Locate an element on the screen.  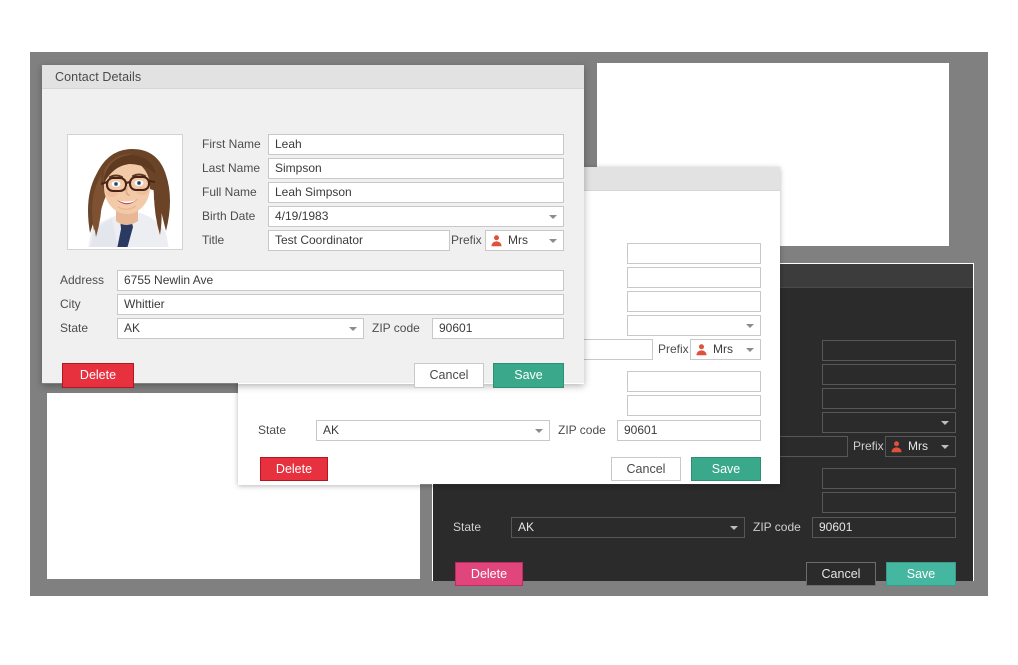
delete-button: Delete is located at coordinates (98, 375).